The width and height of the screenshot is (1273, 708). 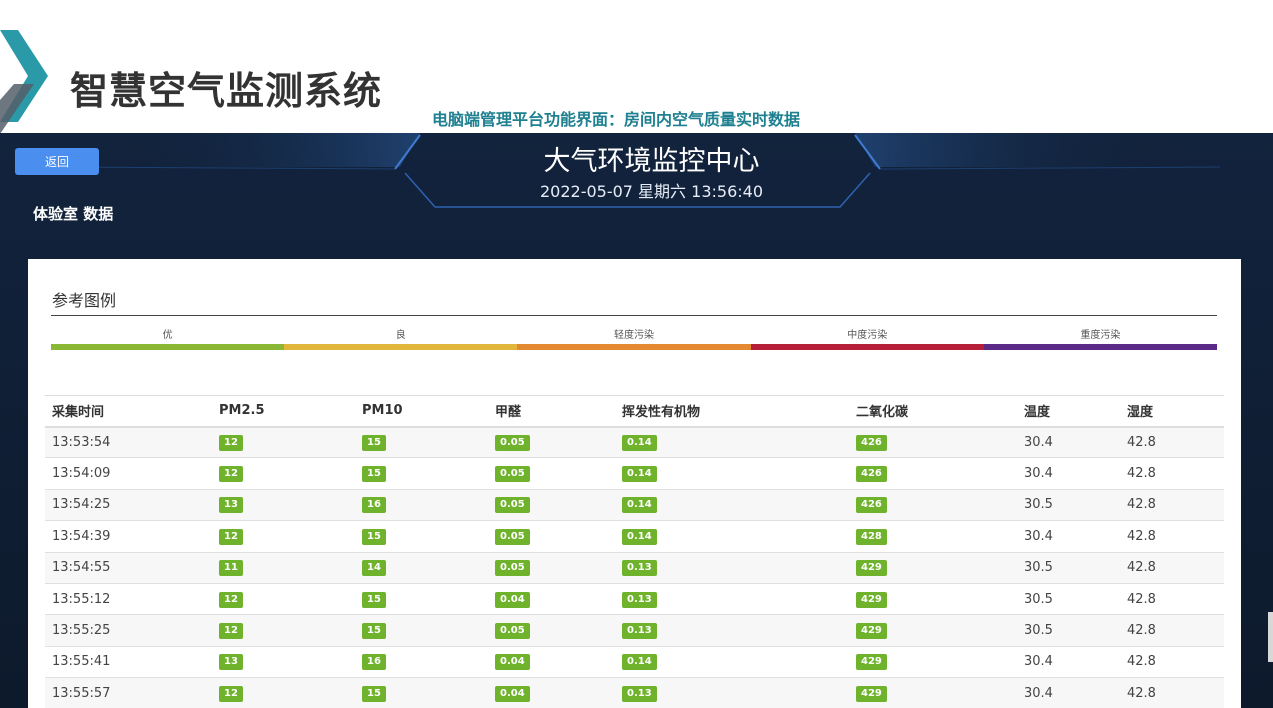 I want to click on table-row: 13:54:55 11 14 0.05 0.13 429 30.5 42.8, so click(x=634, y=567).